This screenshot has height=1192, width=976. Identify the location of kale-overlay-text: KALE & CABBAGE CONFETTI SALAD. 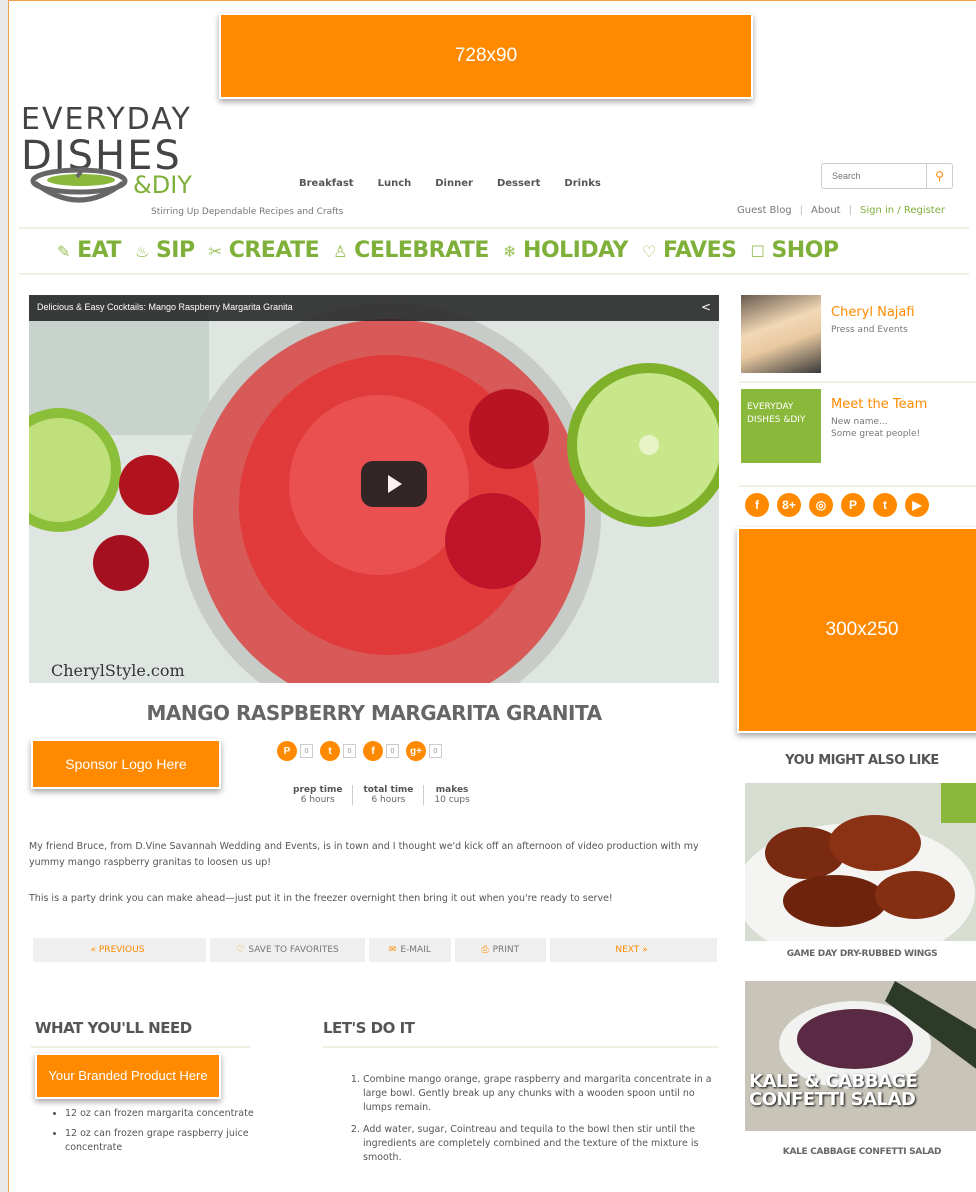
(833, 1090).